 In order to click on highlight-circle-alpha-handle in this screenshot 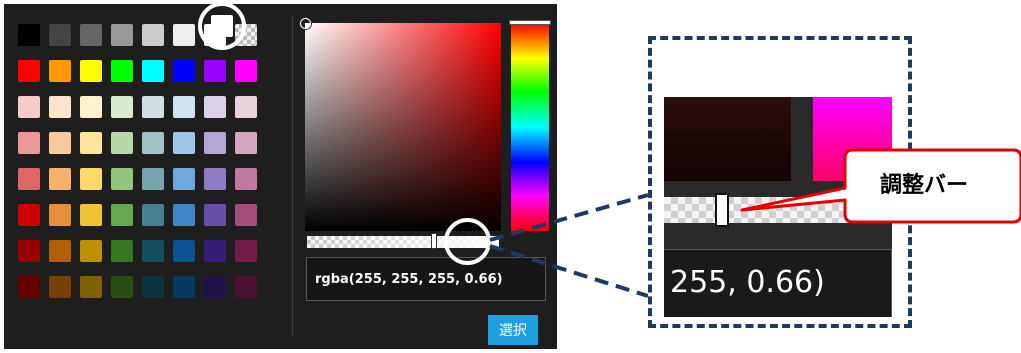, I will do `click(467, 241)`.